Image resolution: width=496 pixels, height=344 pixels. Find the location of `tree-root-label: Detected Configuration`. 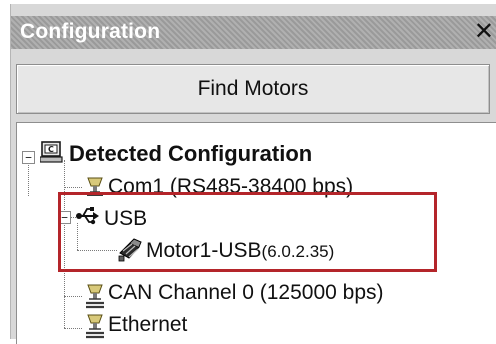

tree-root-label: Detected Configuration is located at coordinates (190, 154).